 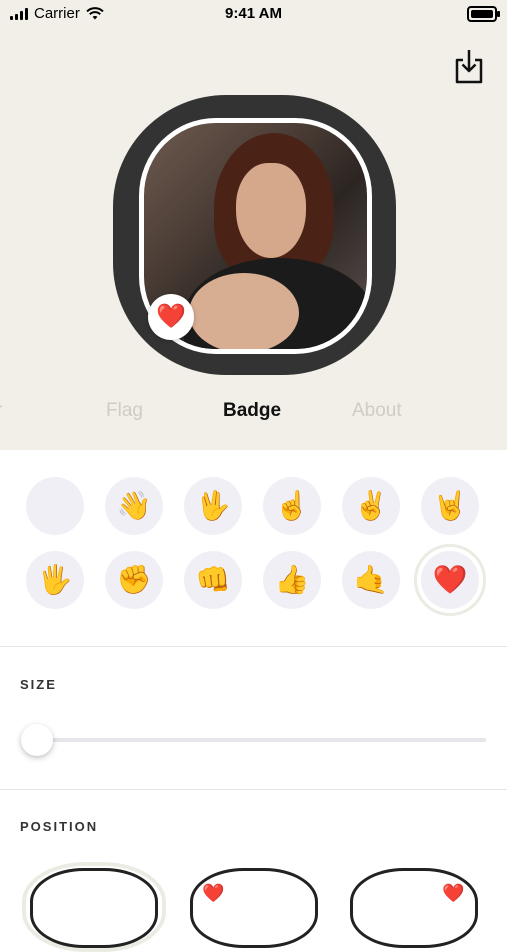 What do you see at coordinates (59, 826) in the screenshot?
I see `position-label: POSITION` at bounding box center [59, 826].